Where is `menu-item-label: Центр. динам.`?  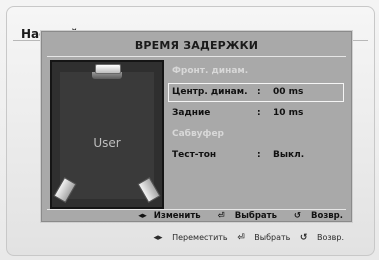
menu-item-label: Центр. динам. is located at coordinates (210, 92).